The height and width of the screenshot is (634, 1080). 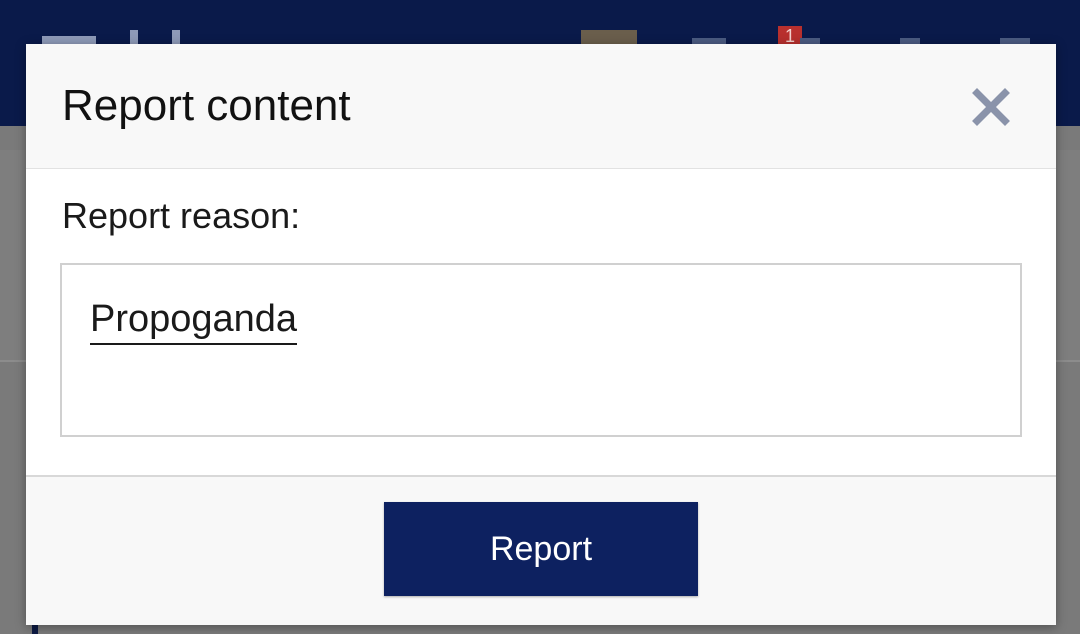 I want to click on notification-badge: 1, so click(x=790, y=36).